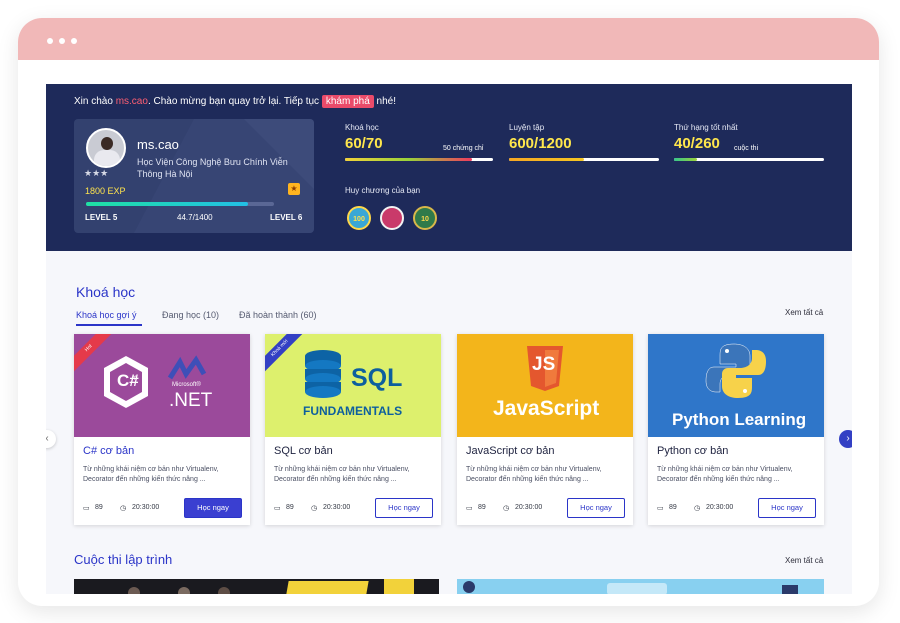 The image size is (900, 623). I want to click on stat-rank-bar, so click(749, 159).